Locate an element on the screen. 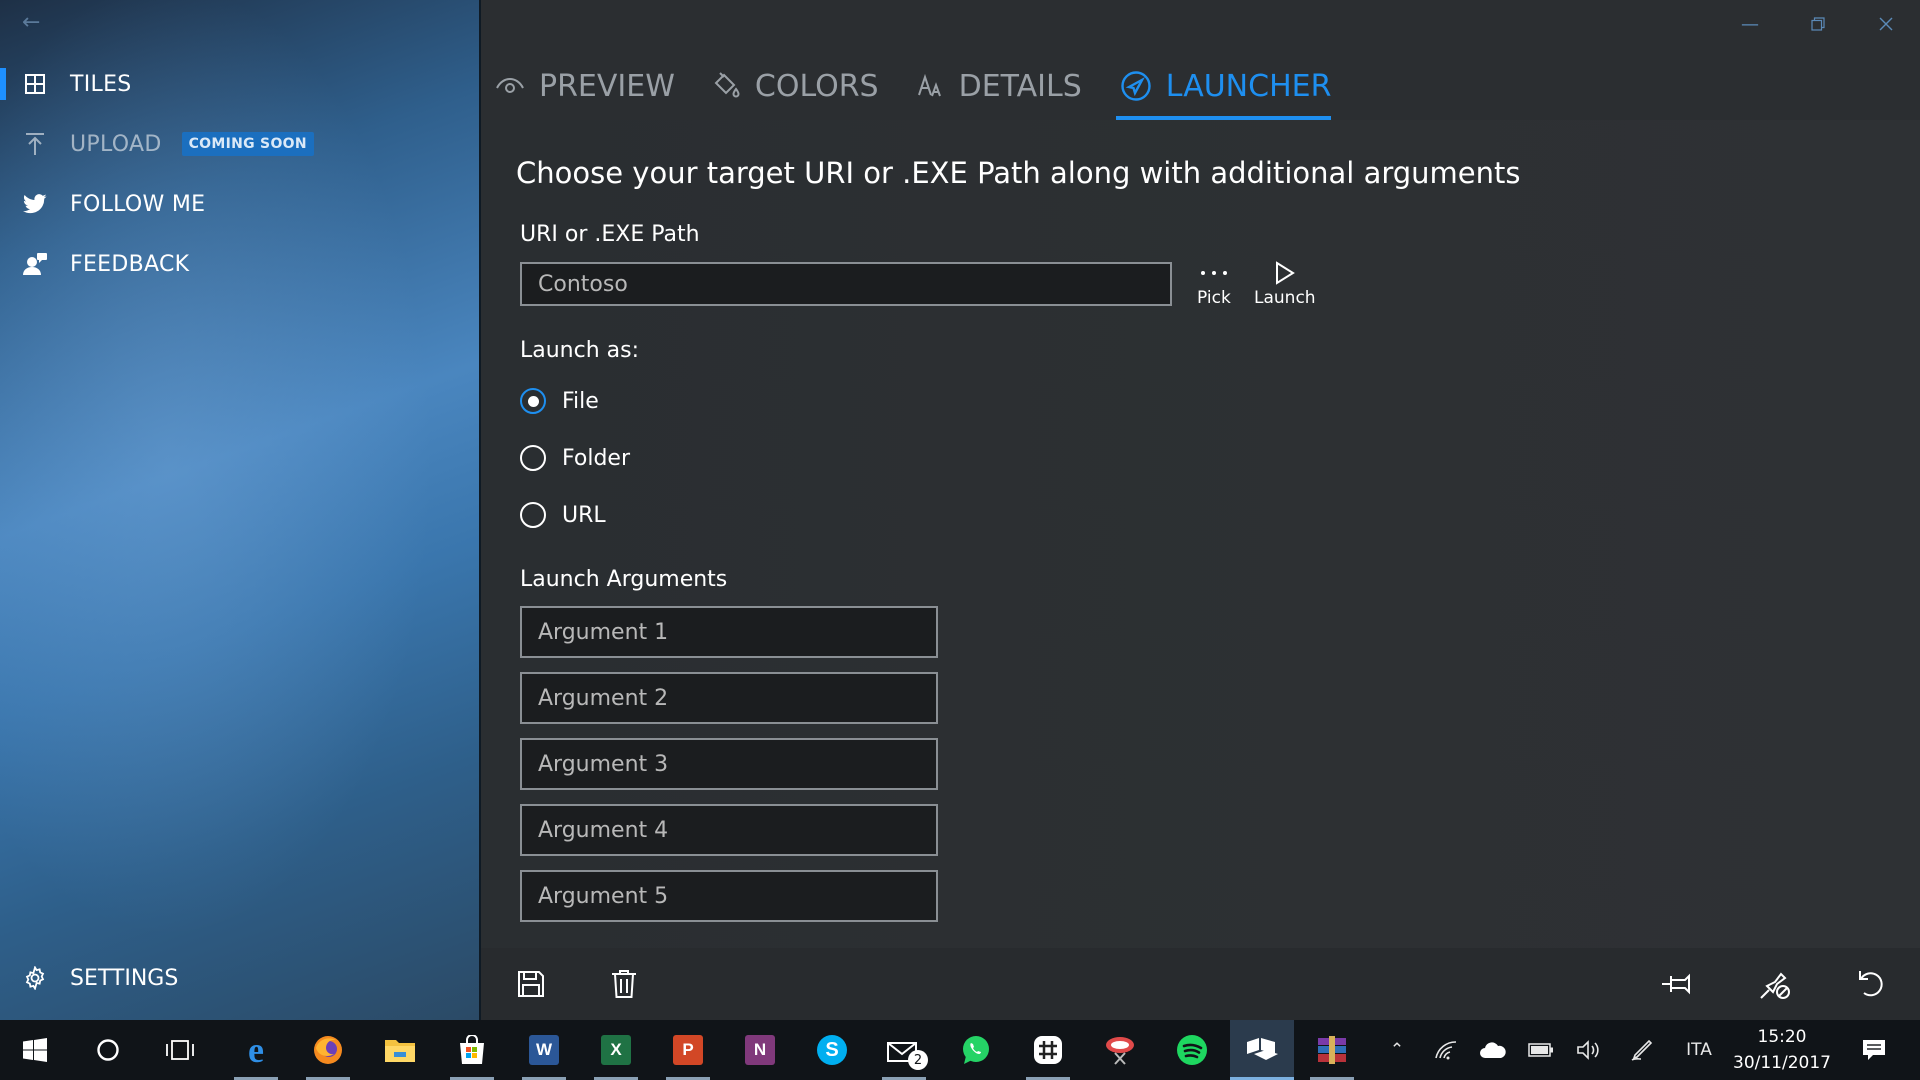  tab-details: DETAILS is located at coordinates (999, 86).